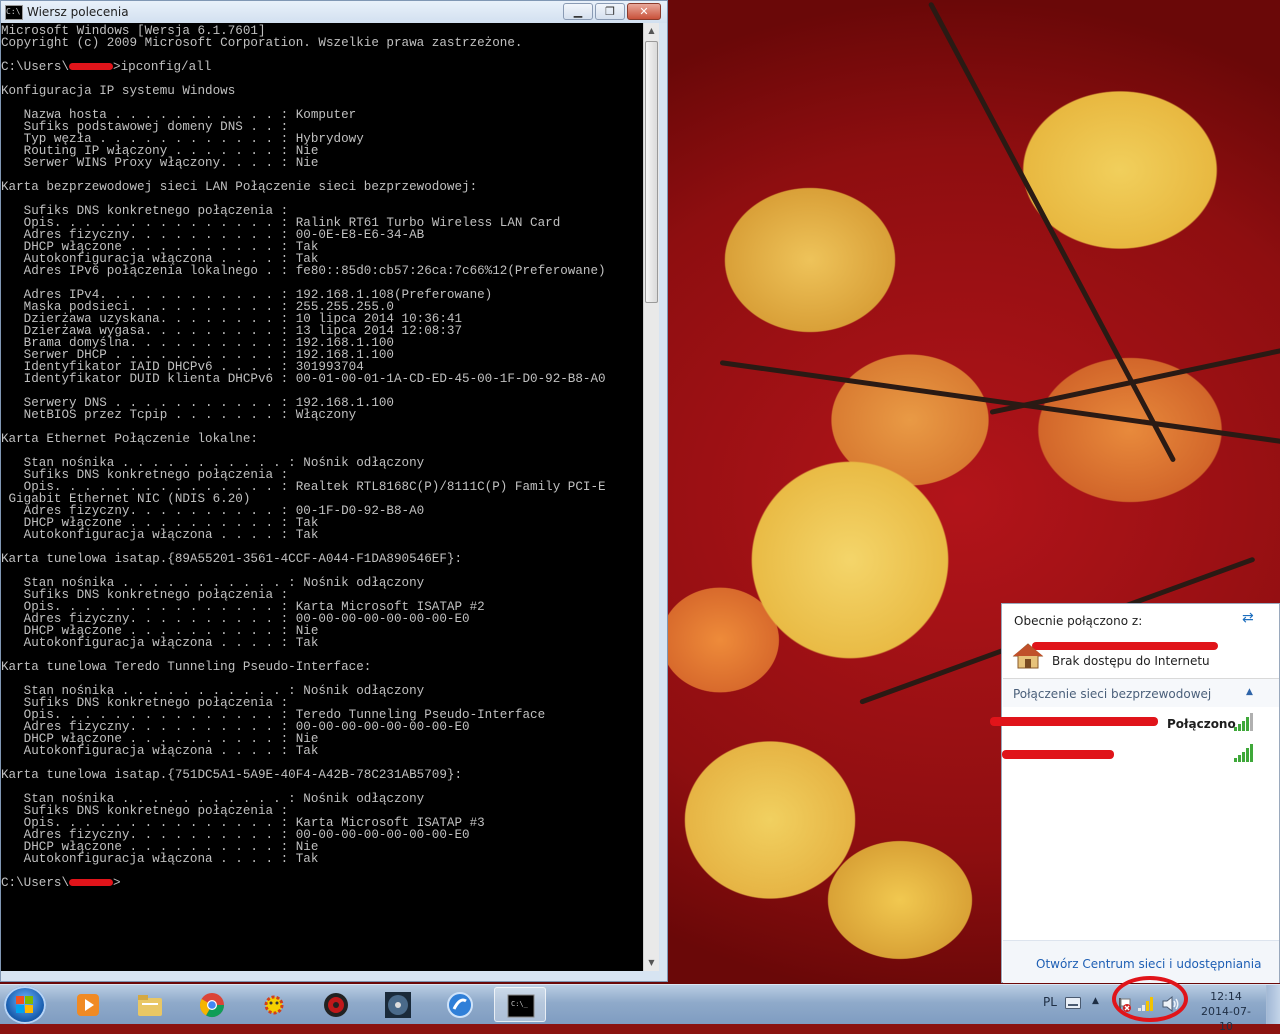  I want to click on taskbar-app-blue, so click(460, 1004).